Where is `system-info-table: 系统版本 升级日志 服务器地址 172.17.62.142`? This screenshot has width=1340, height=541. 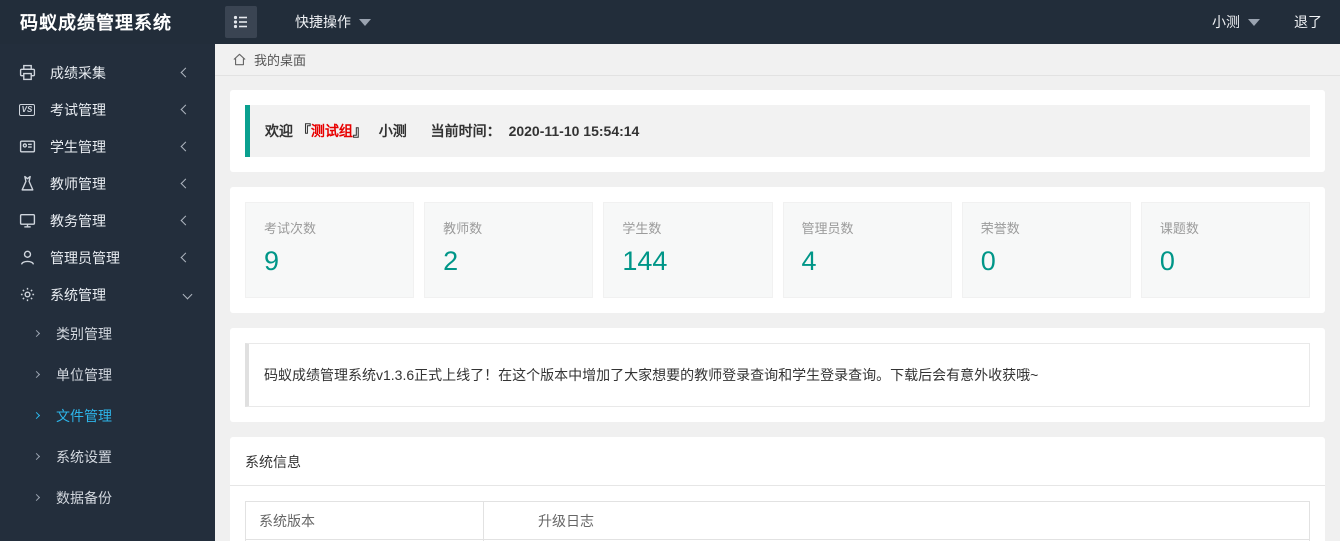
system-info-table: 系统版本 升级日志 服务器地址 172.17.62.142 is located at coordinates (777, 521).